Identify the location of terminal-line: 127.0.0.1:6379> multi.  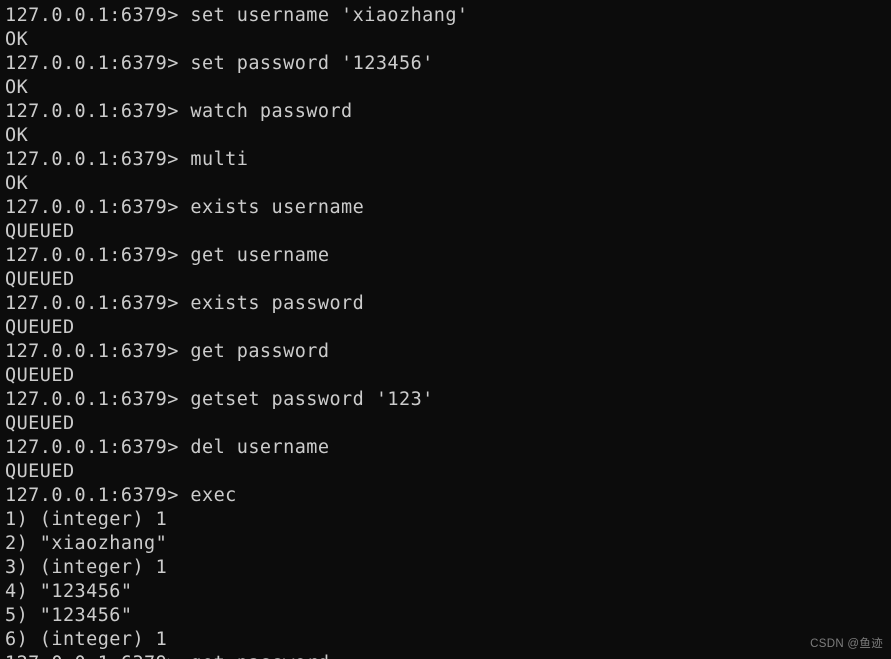
(127, 159).